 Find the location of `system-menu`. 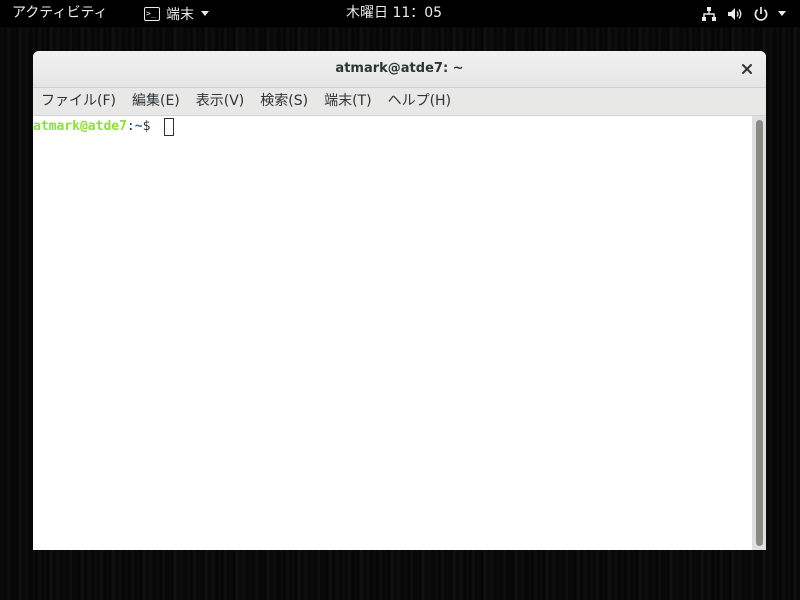

system-menu is located at coordinates (743, 13).